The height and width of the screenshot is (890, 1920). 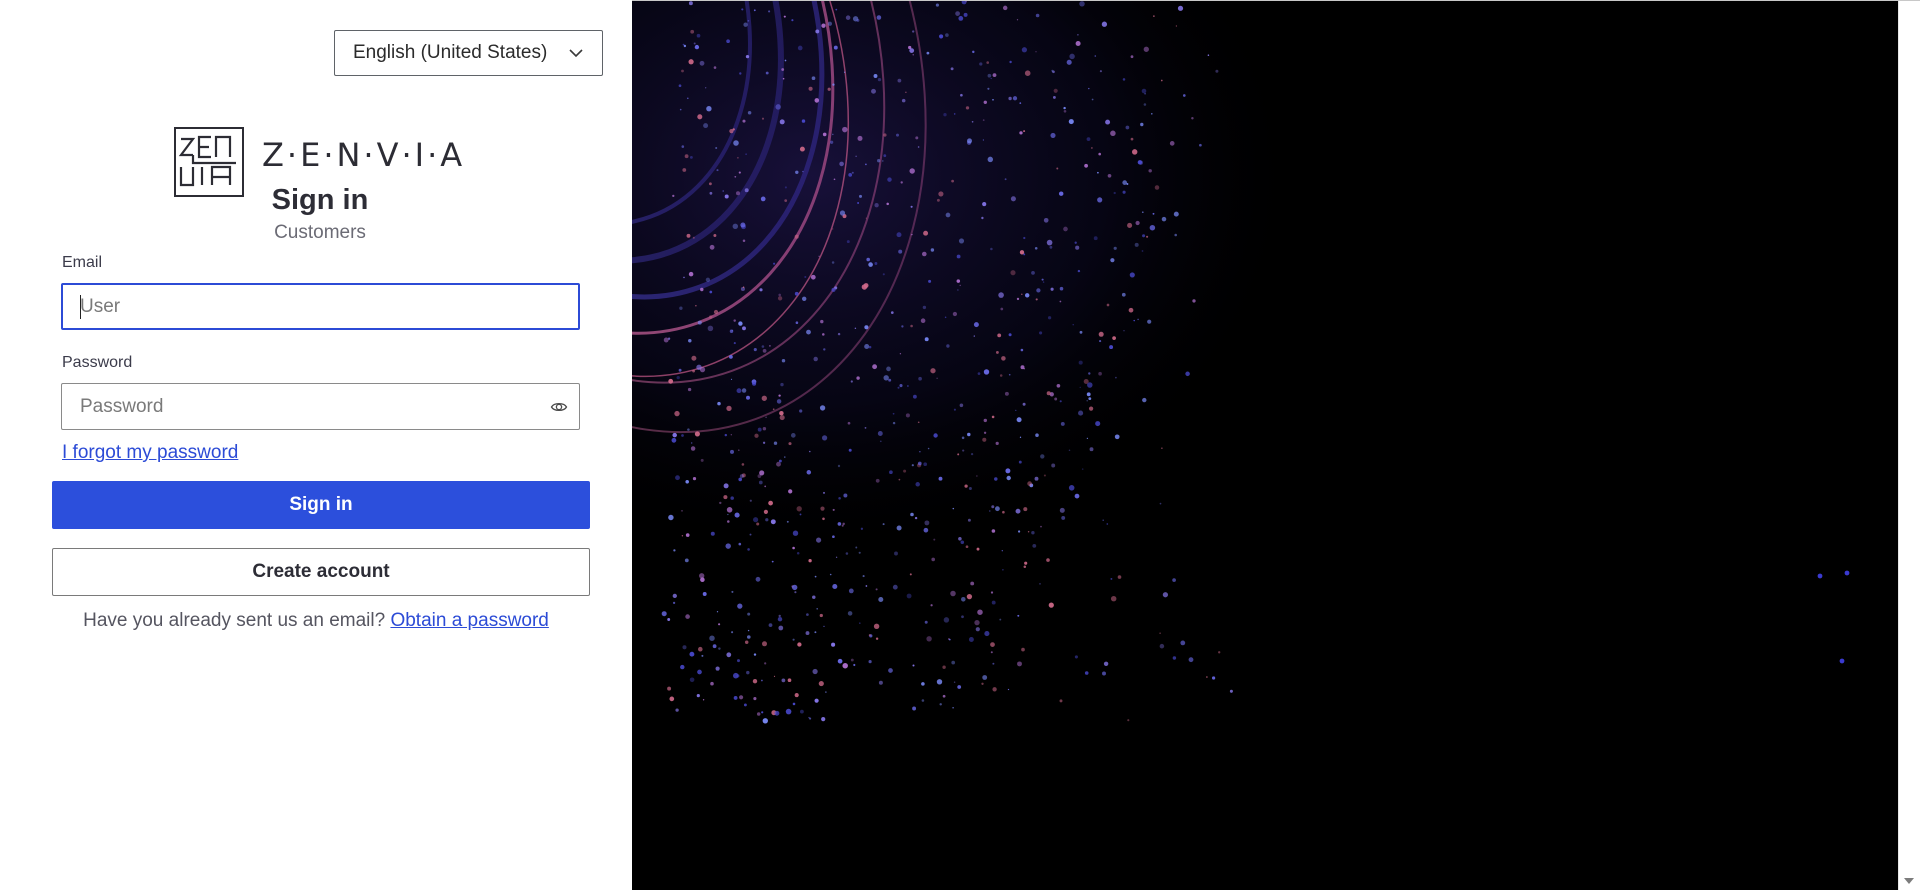 I want to click on text-cursor, so click(x=80, y=307).